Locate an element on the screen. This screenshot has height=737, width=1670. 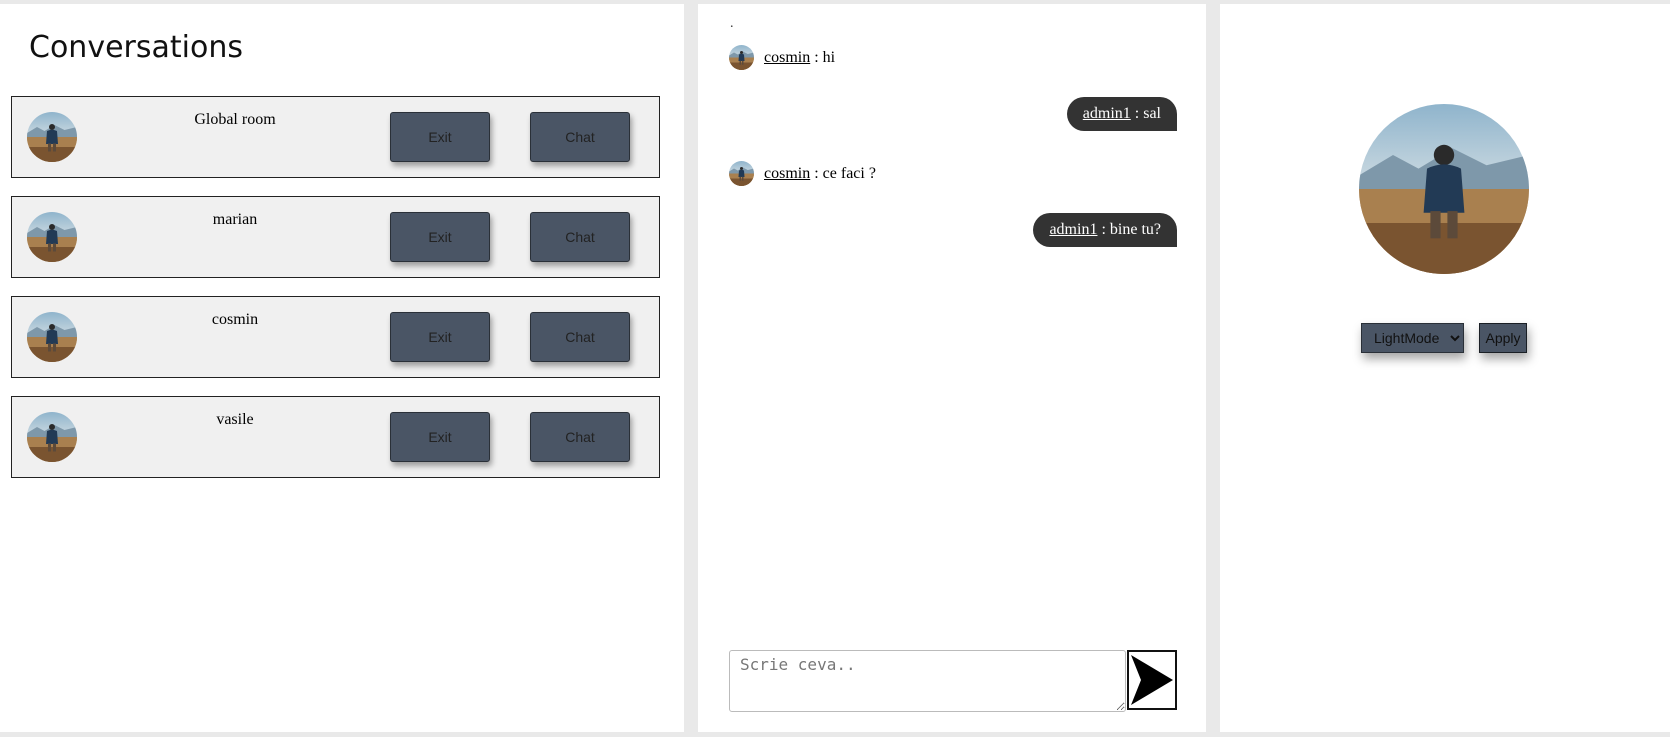
message-outgoing: admin1 : bine tu? is located at coordinates (1105, 230).